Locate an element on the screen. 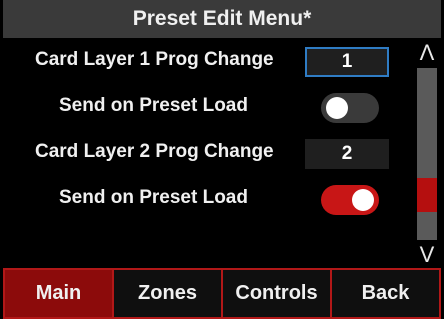  scrollbar: Λ V is located at coordinates (427, 153).